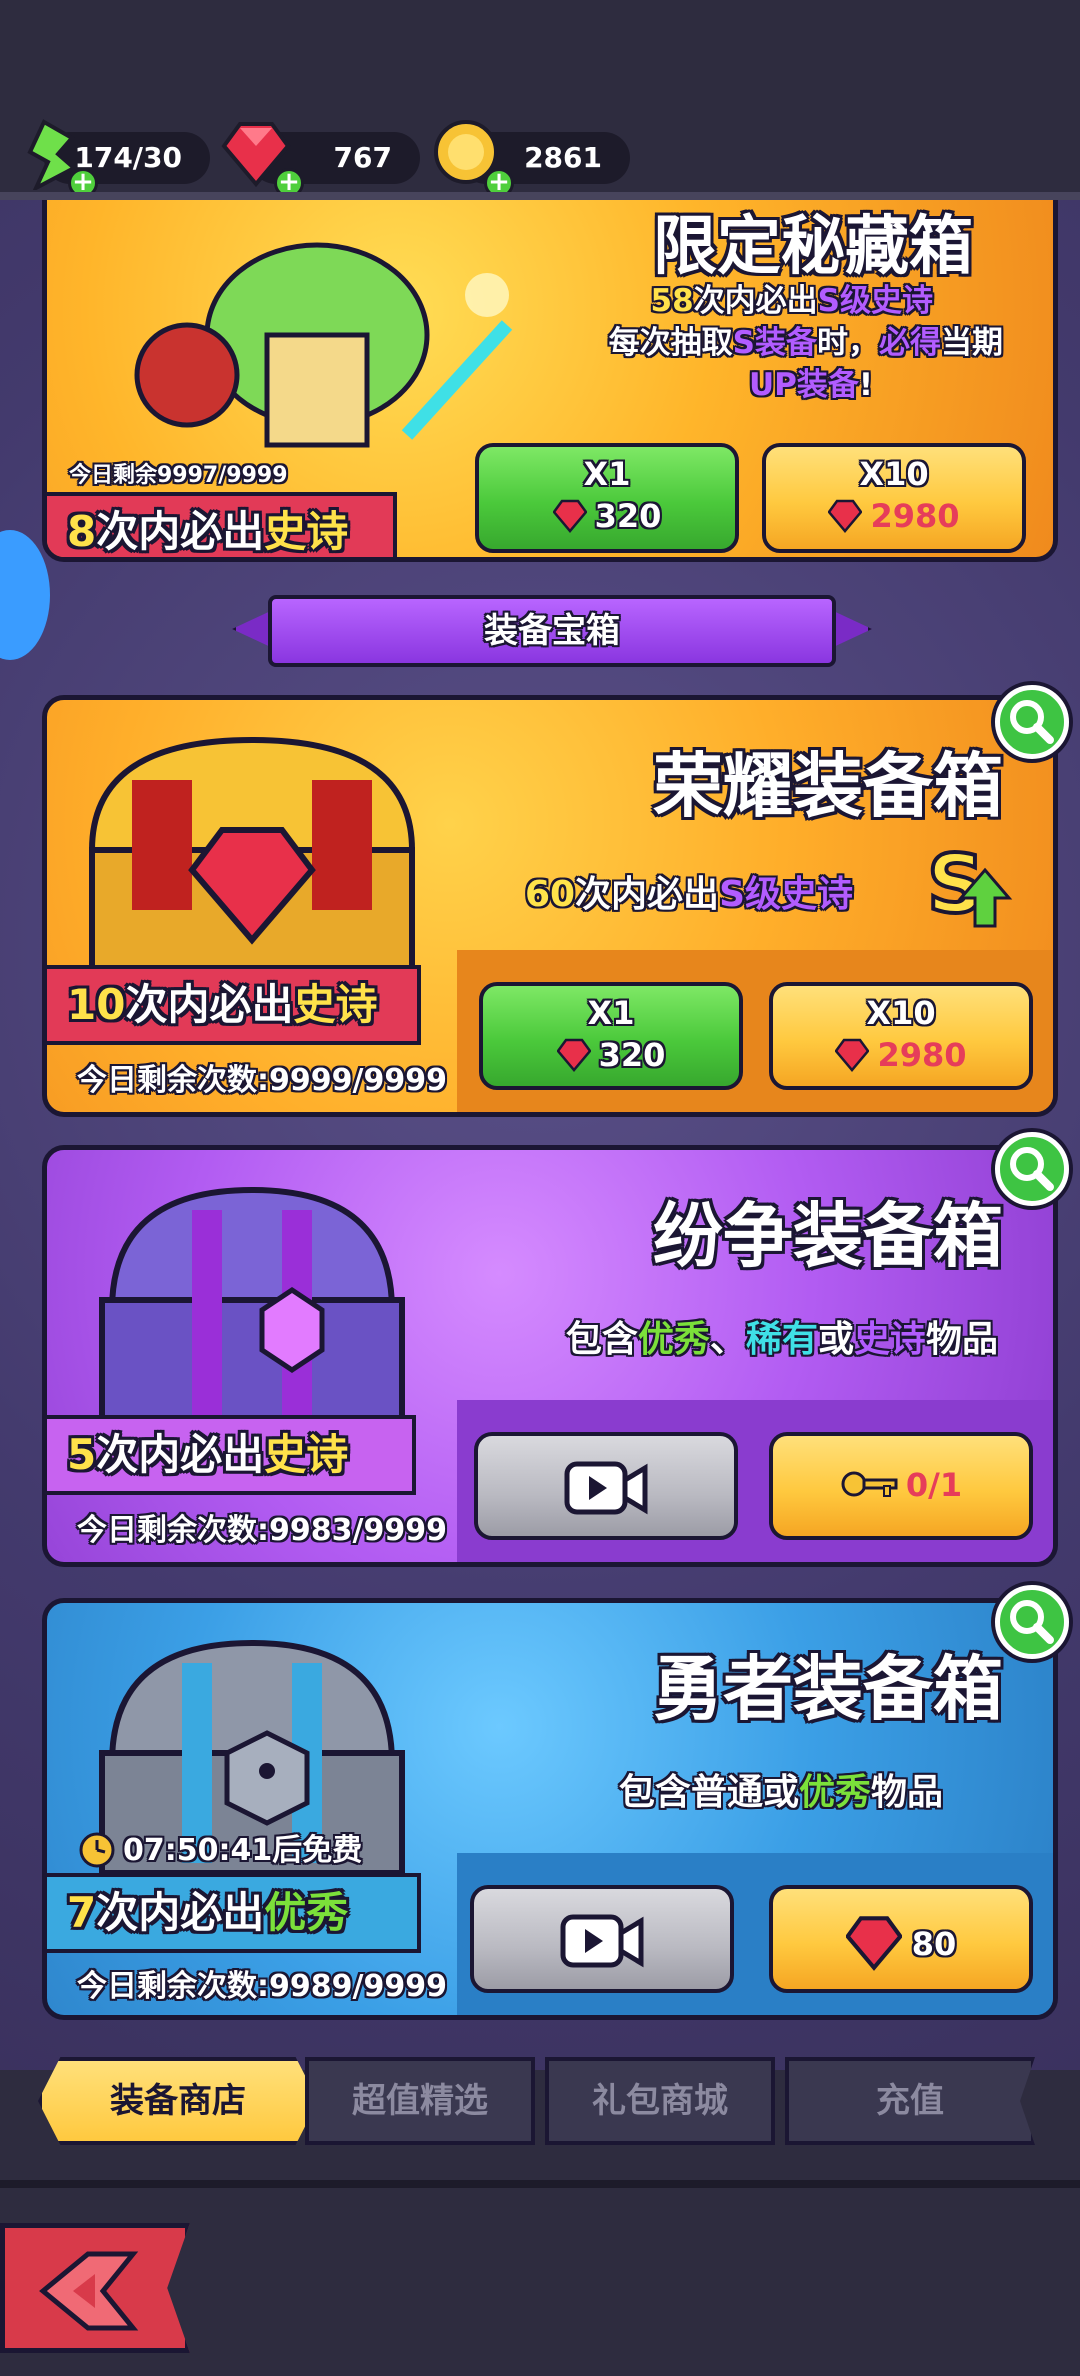  I want to click on brave-ribbon-hl: 优秀, so click(306, 1912).